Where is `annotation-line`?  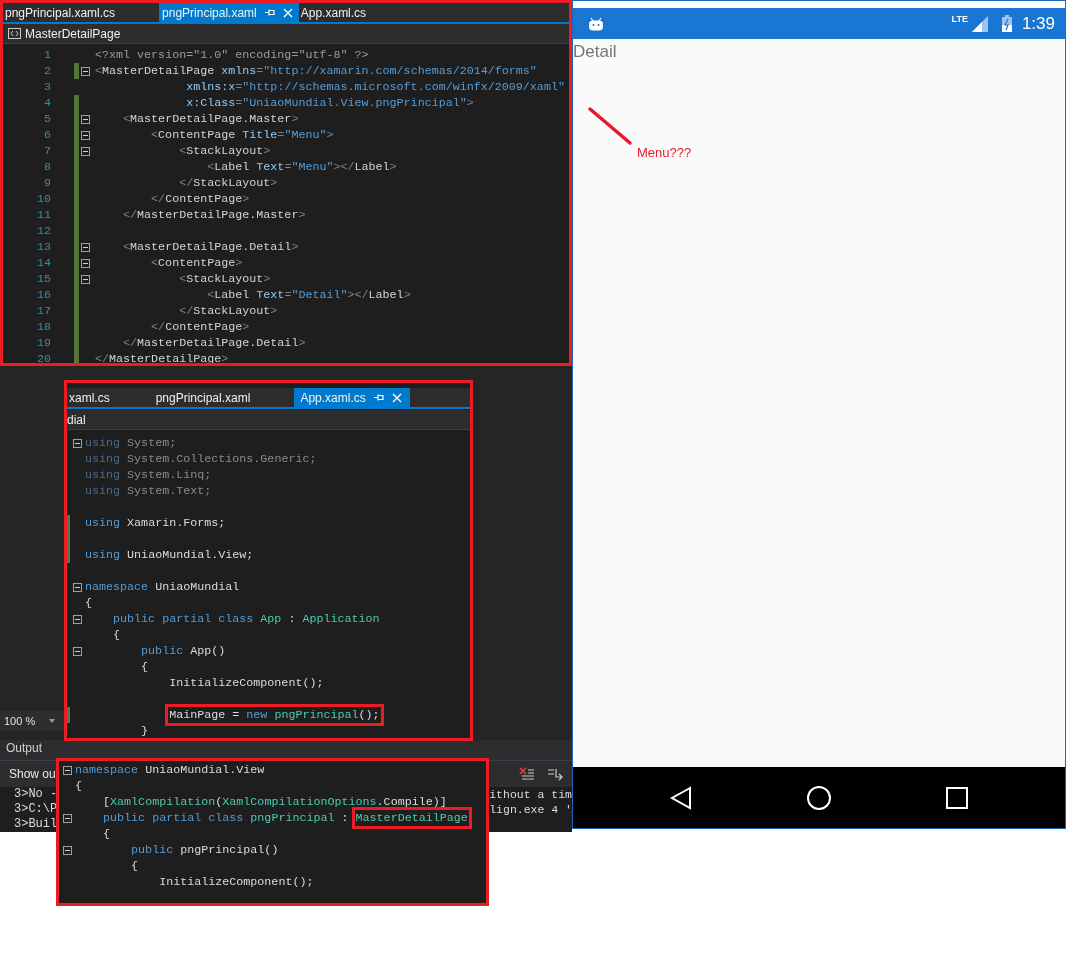 annotation-line is located at coordinates (610, 126).